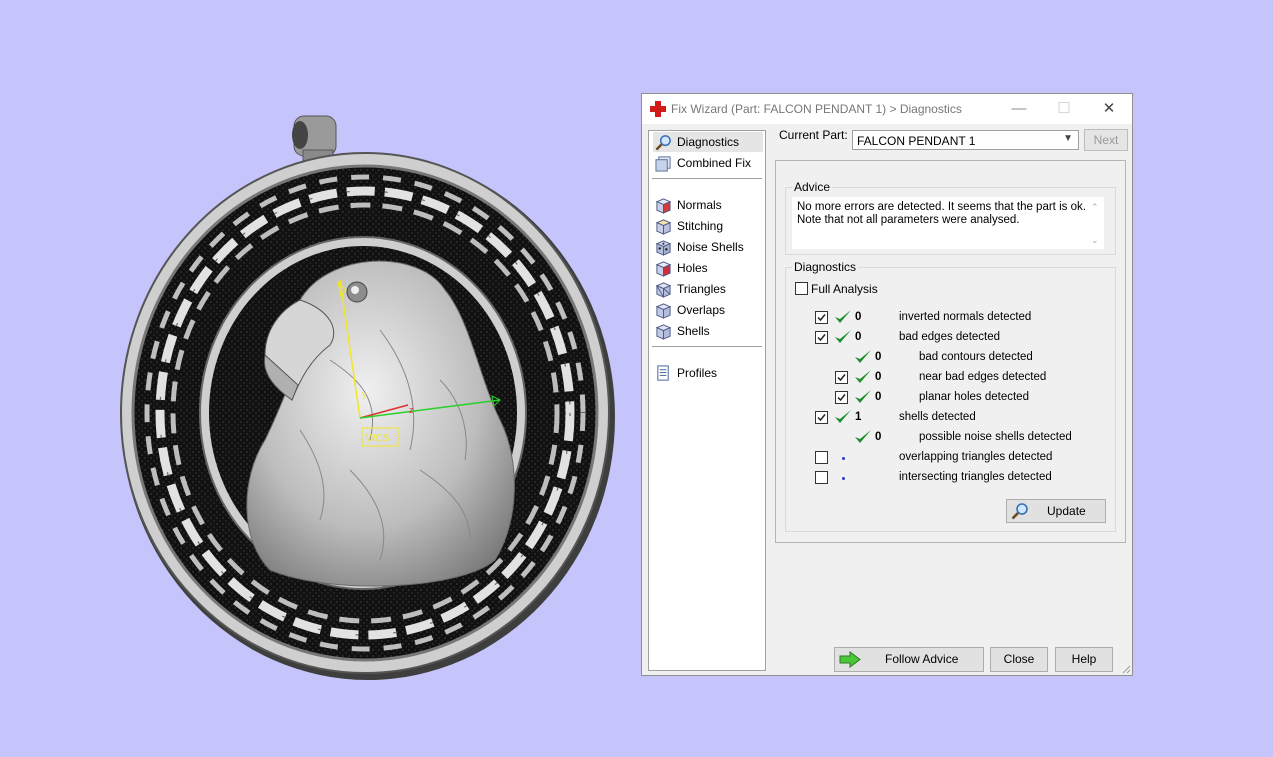 This screenshot has height=757, width=1273. I want to click on sidebar-item-profiles: Profiles, so click(708, 373).